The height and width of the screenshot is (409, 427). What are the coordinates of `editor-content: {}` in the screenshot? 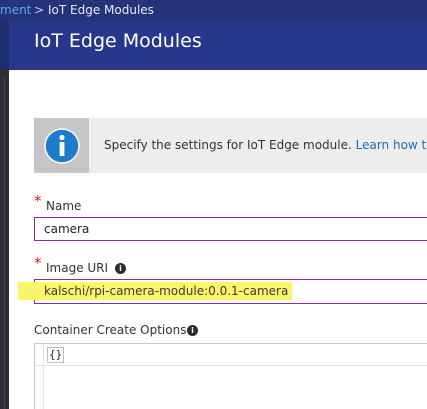 It's located at (56, 355).